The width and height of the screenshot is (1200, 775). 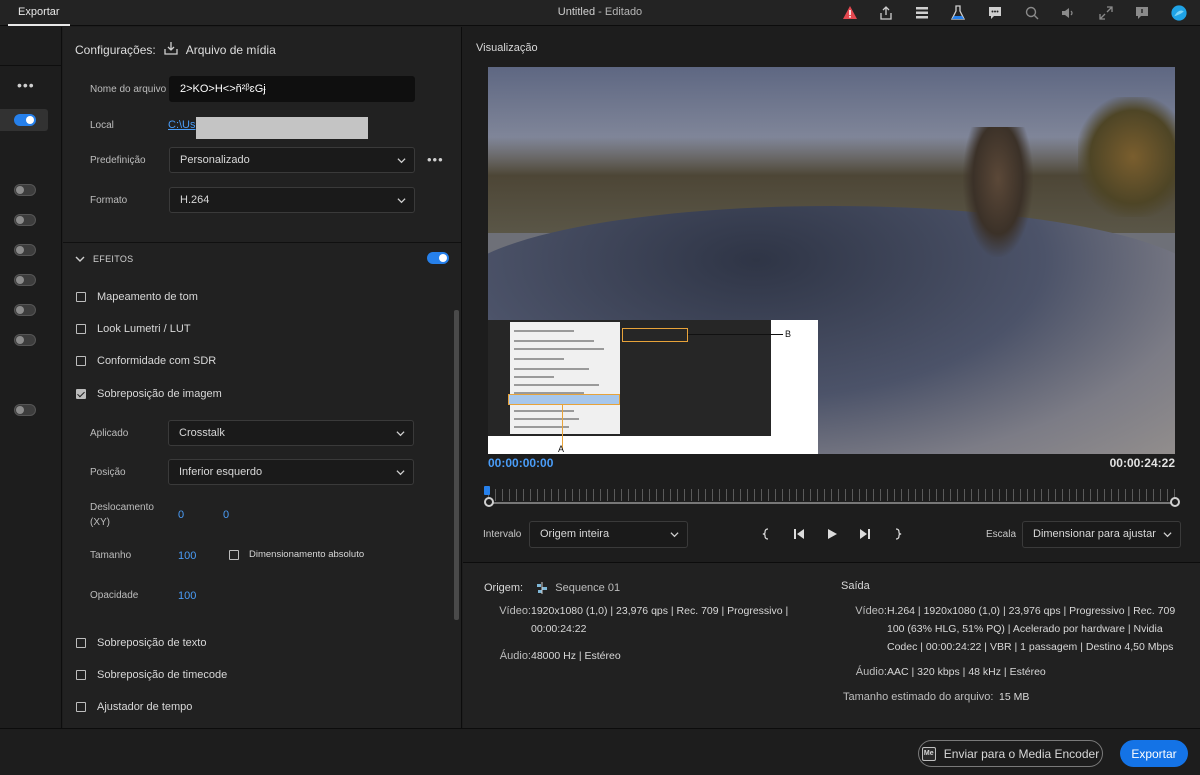 I want to click on timeline-ruler, so click(x=831, y=495).